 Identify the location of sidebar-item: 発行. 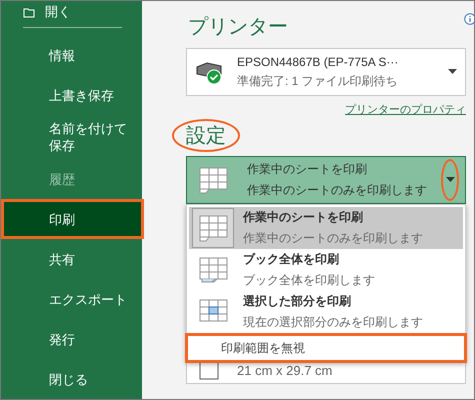
(72, 339).